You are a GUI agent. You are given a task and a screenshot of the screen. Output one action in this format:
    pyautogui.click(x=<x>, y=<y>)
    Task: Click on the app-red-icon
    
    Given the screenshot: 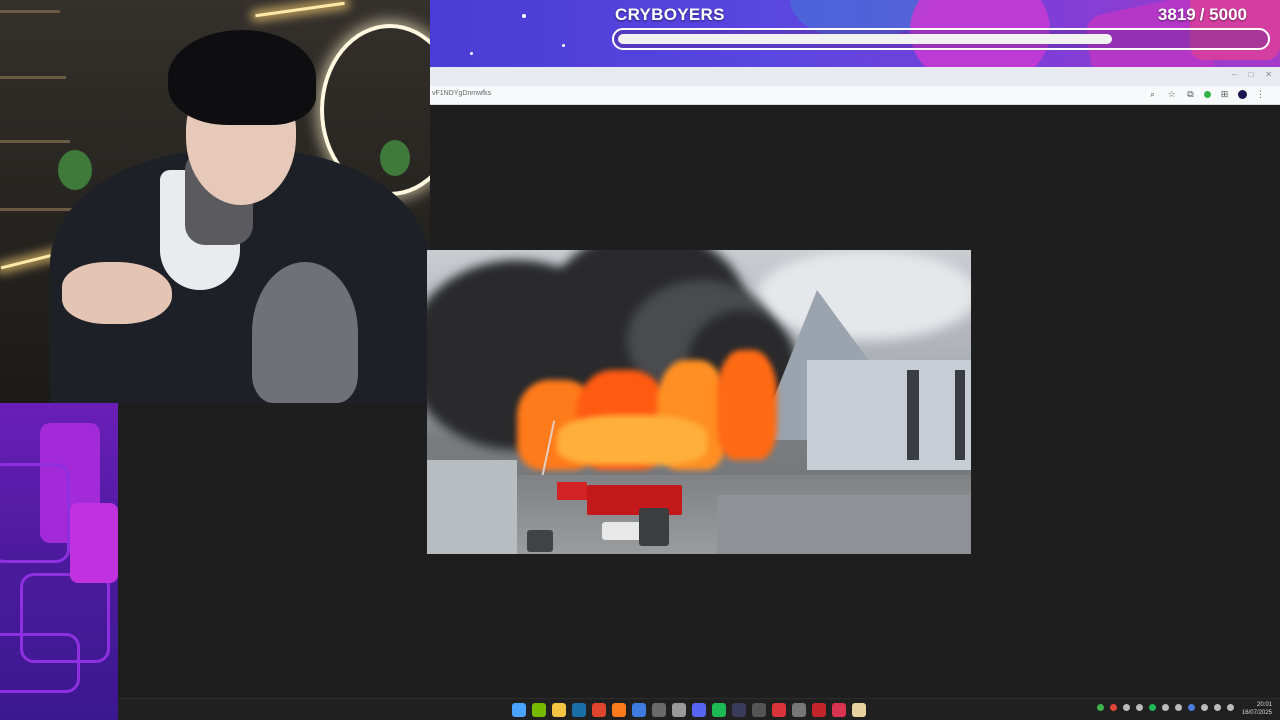 What is the action you would take?
    pyautogui.click(x=779, y=710)
    